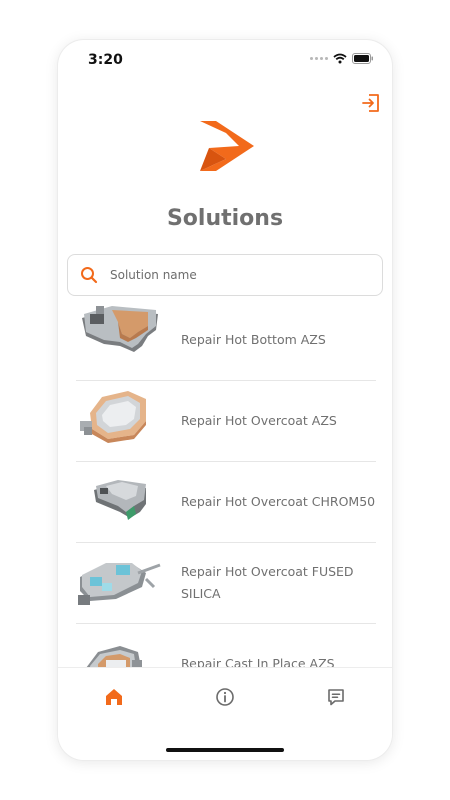  I want to click on list-item: Repair Hot Bottom AZS, so click(226, 340).